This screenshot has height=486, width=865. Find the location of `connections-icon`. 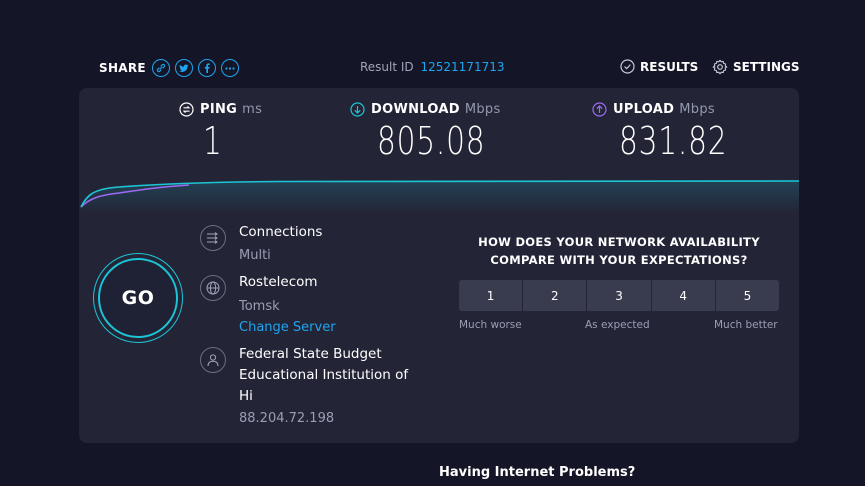

connections-icon is located at coordinates (213, 238).